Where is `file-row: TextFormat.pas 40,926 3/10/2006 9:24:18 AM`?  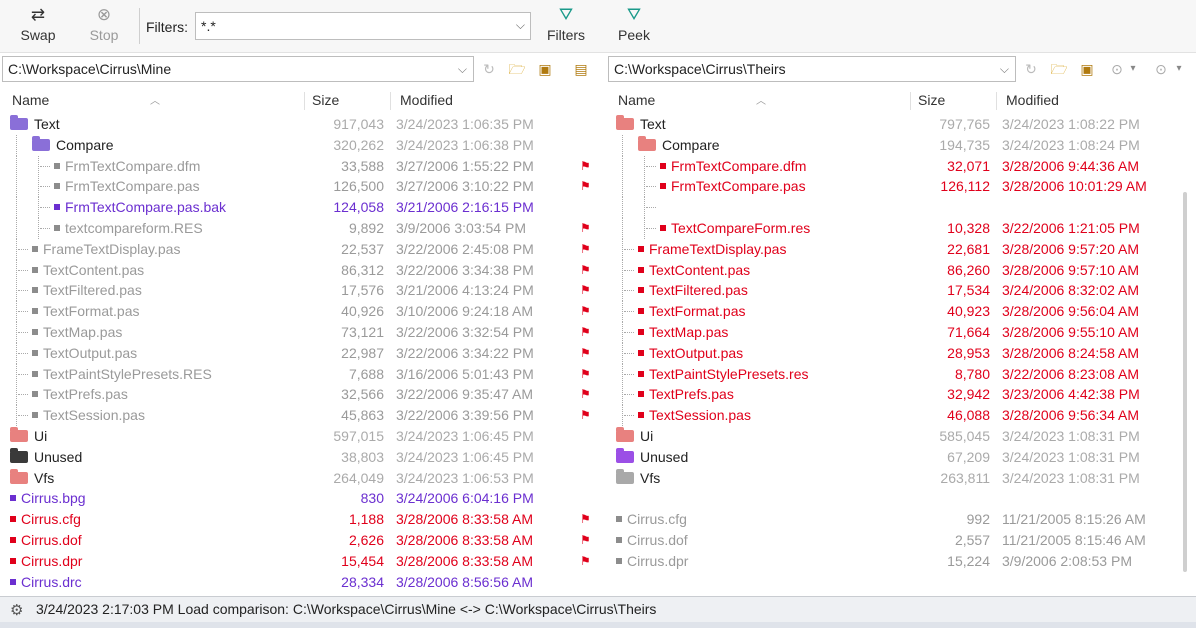 file-row: TextFormat.pas 40,926 3/10/2006 9:24:18 AM is located at coordinates (283, 312).